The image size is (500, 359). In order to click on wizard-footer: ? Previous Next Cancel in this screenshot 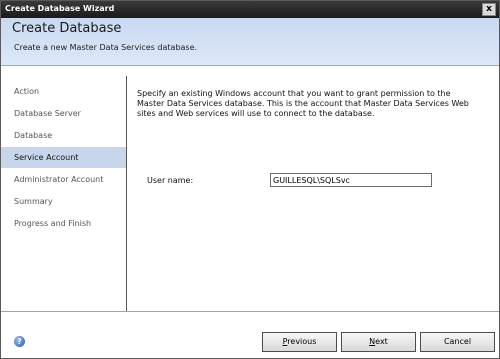, I will do `click(250, 335)`.